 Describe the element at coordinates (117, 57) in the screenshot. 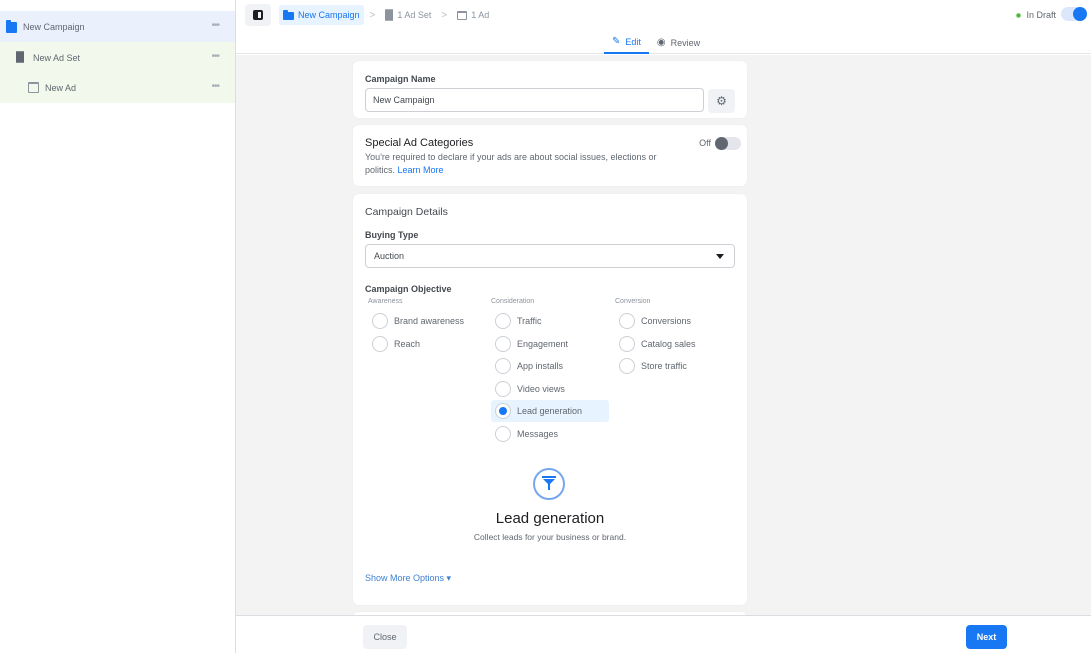

I see `tree-item-ad-set: New Ad Set •••` at that location.